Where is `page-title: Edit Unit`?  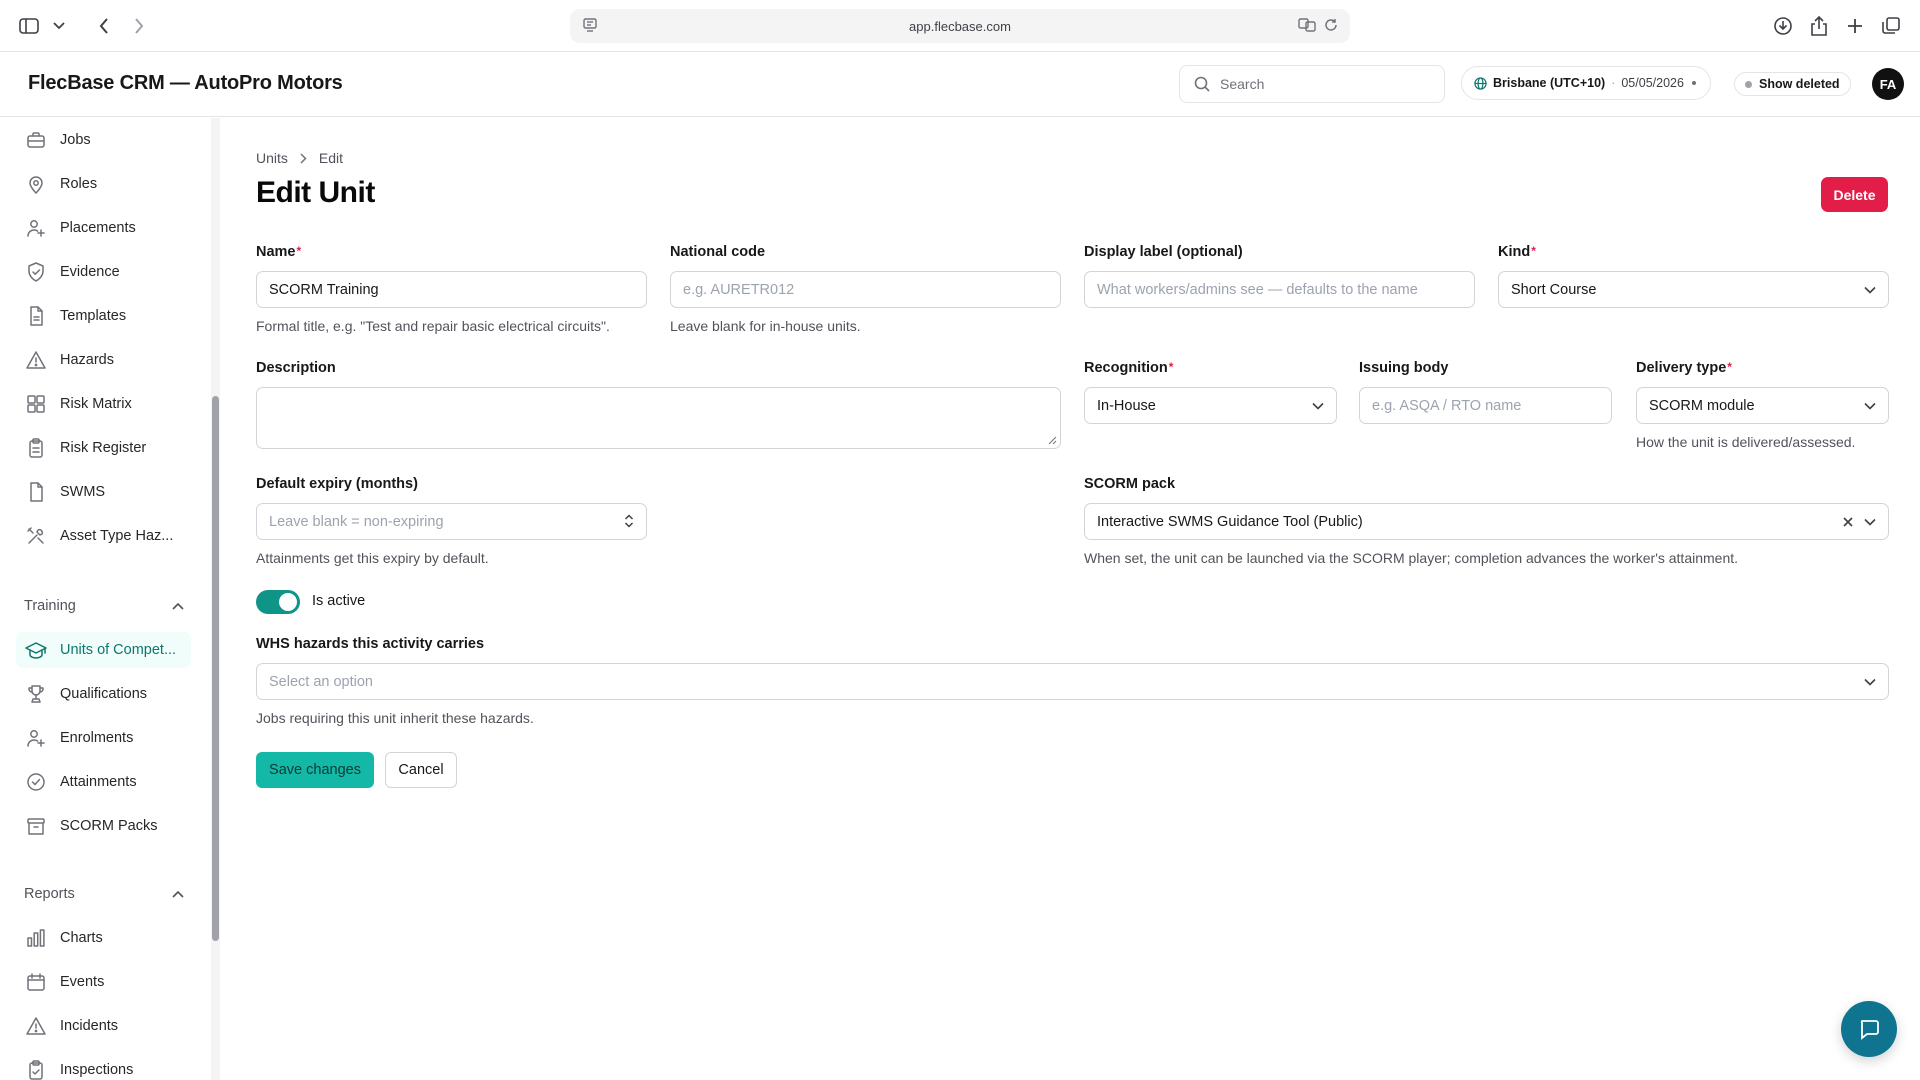 page-title: Edit Unit is located at coordinates (315, 192).